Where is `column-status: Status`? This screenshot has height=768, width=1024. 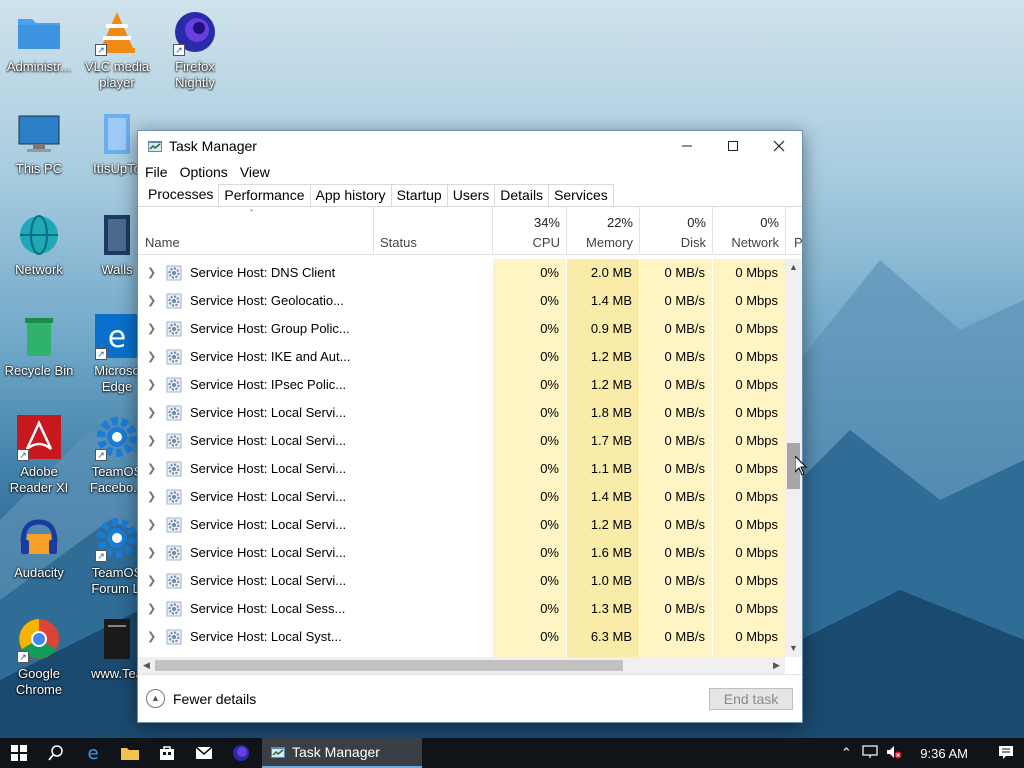 column-status: Status is located at coordinates (433, 231).